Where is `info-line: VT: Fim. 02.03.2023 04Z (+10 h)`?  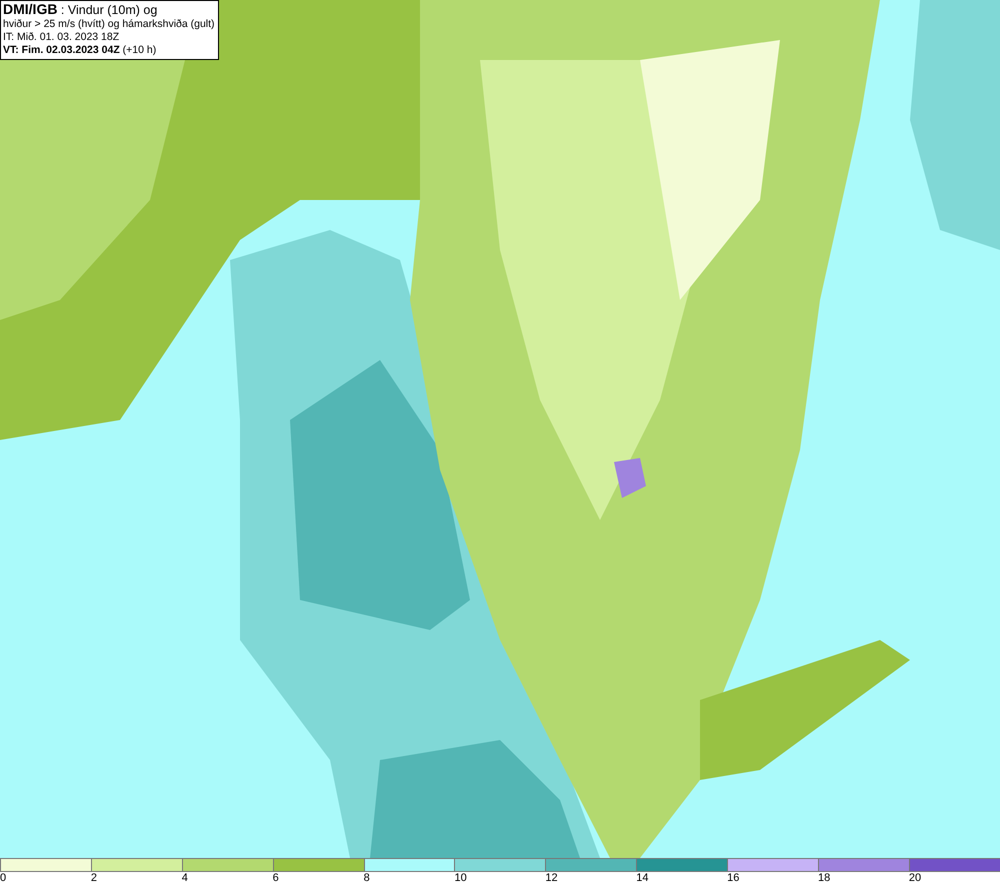 info-line: VT: Fim. 02.03.2023 04Z (+10 h) is located at coordinates (80, 50).